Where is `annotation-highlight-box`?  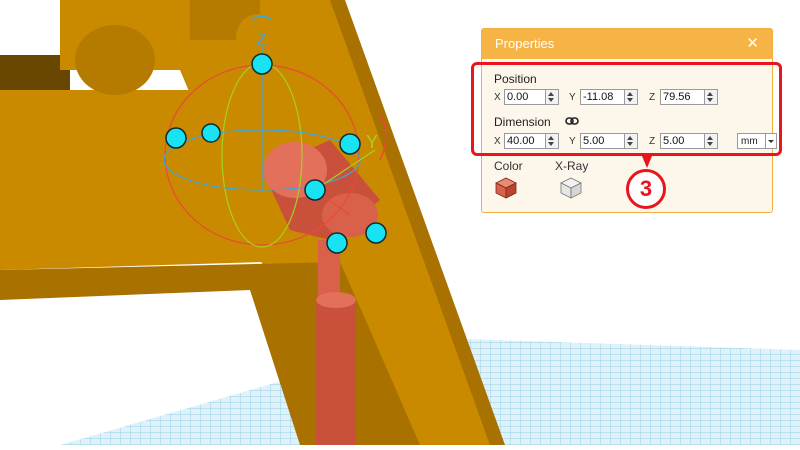
annotation-highlight-box is located at coordinates (626, 109).